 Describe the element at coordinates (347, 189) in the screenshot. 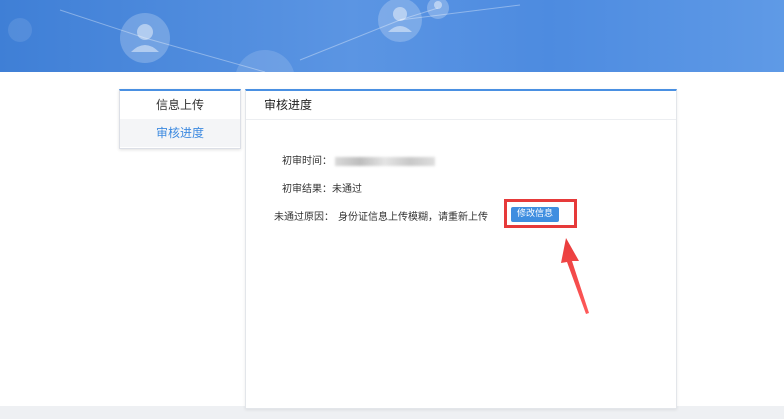

I see `first-review-result-value: 未通过` at that location.